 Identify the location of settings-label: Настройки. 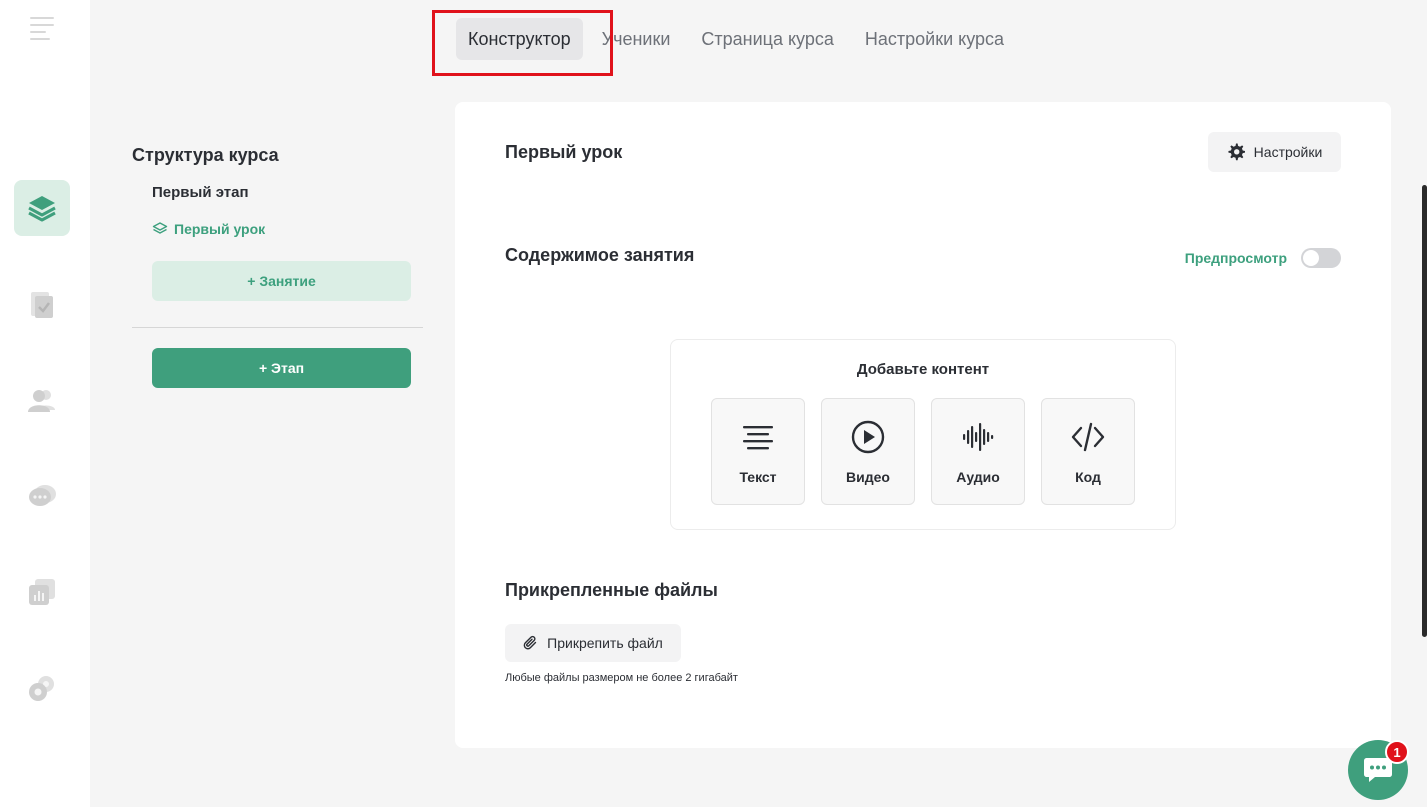
(1288, 152).